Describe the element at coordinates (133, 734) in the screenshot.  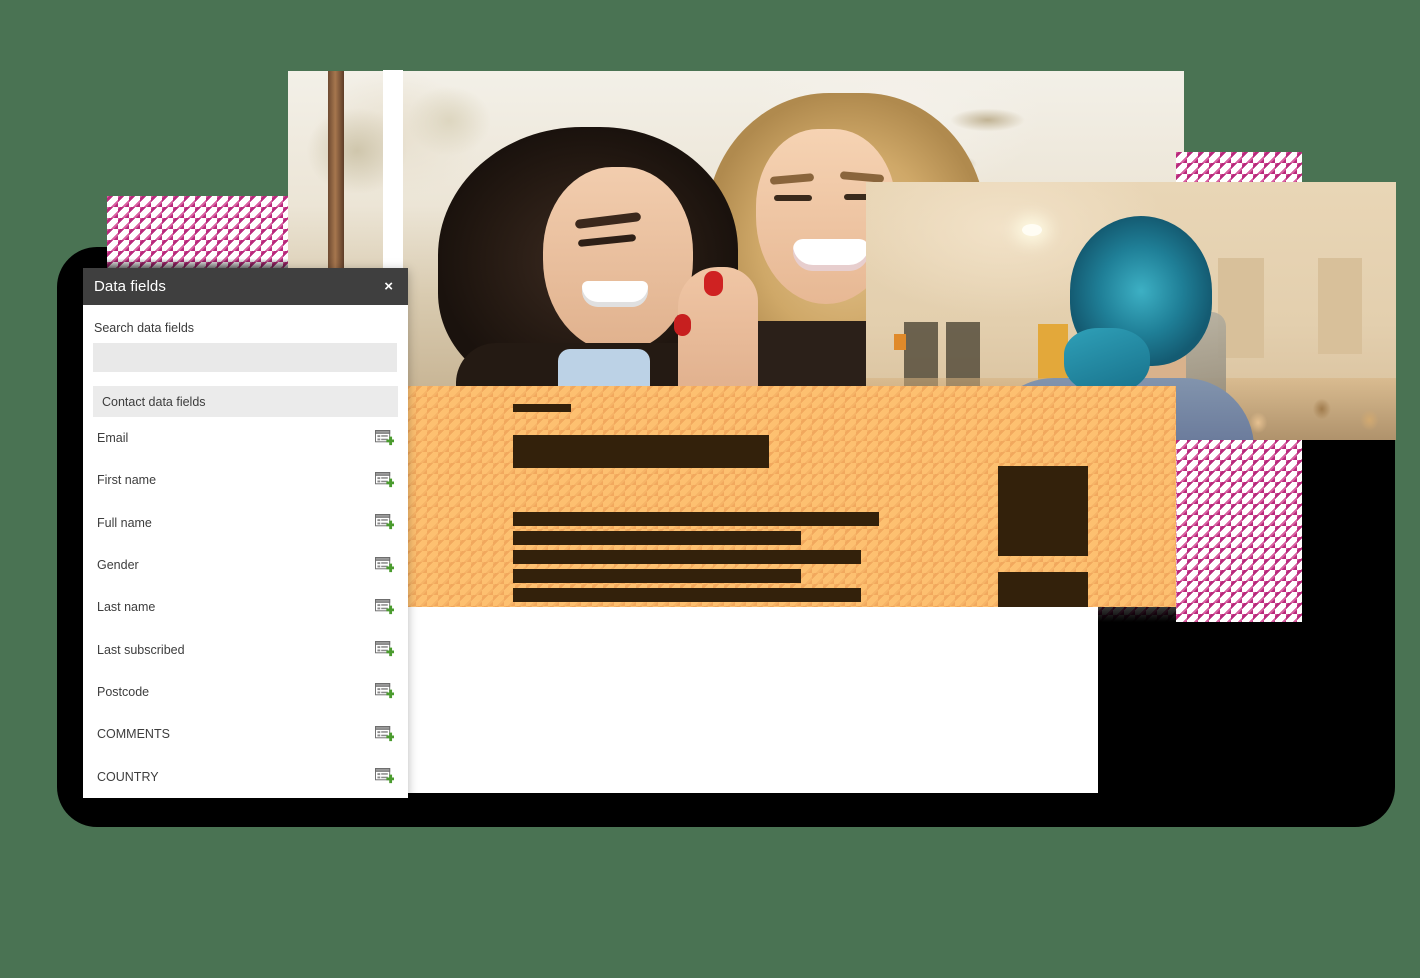
I see `field-label: COMMENTS` at that location.